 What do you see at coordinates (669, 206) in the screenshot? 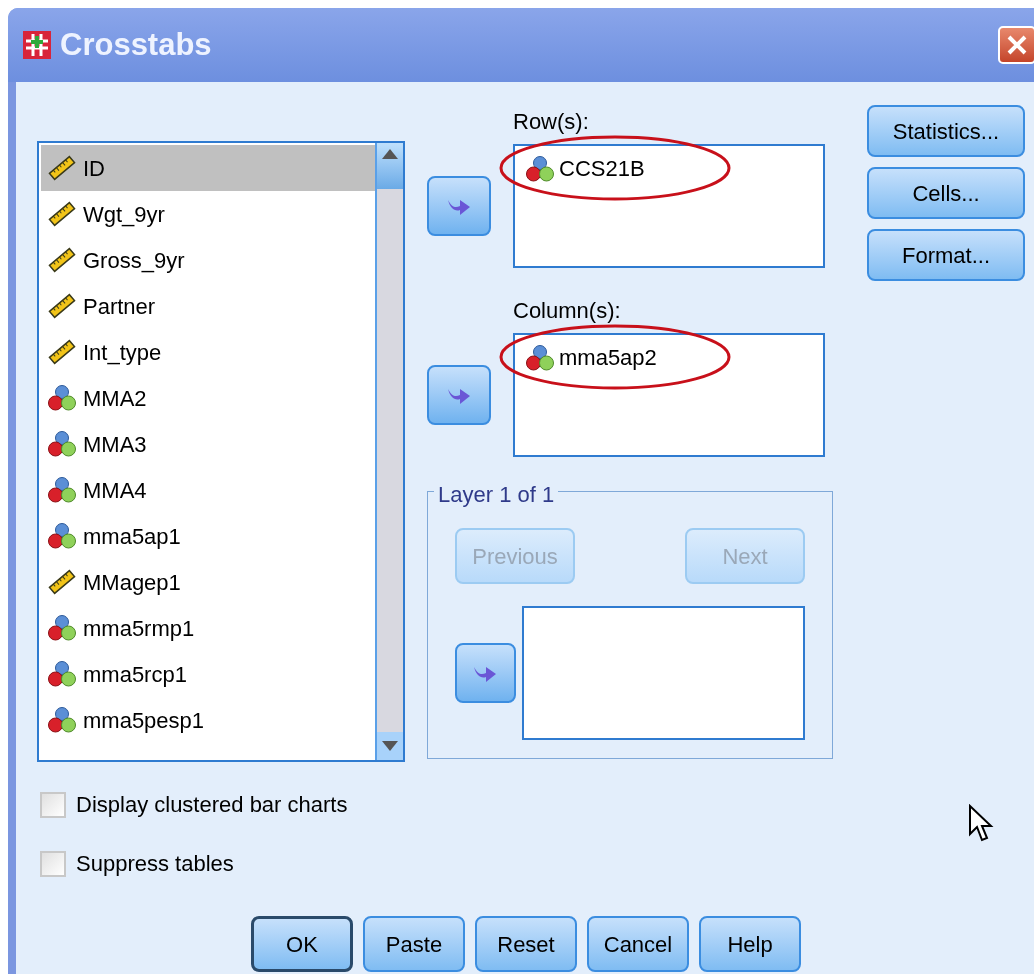
I see `variable-target-list: CCS21B` at bounding box center [669, 206].